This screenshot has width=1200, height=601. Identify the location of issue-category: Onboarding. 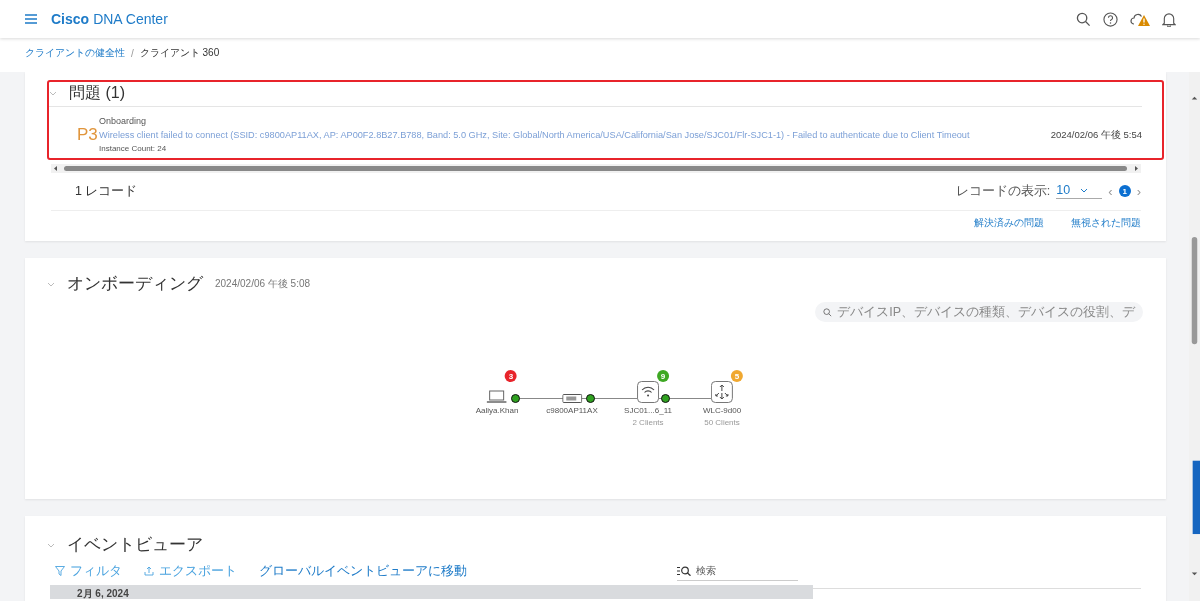
(123, 121).